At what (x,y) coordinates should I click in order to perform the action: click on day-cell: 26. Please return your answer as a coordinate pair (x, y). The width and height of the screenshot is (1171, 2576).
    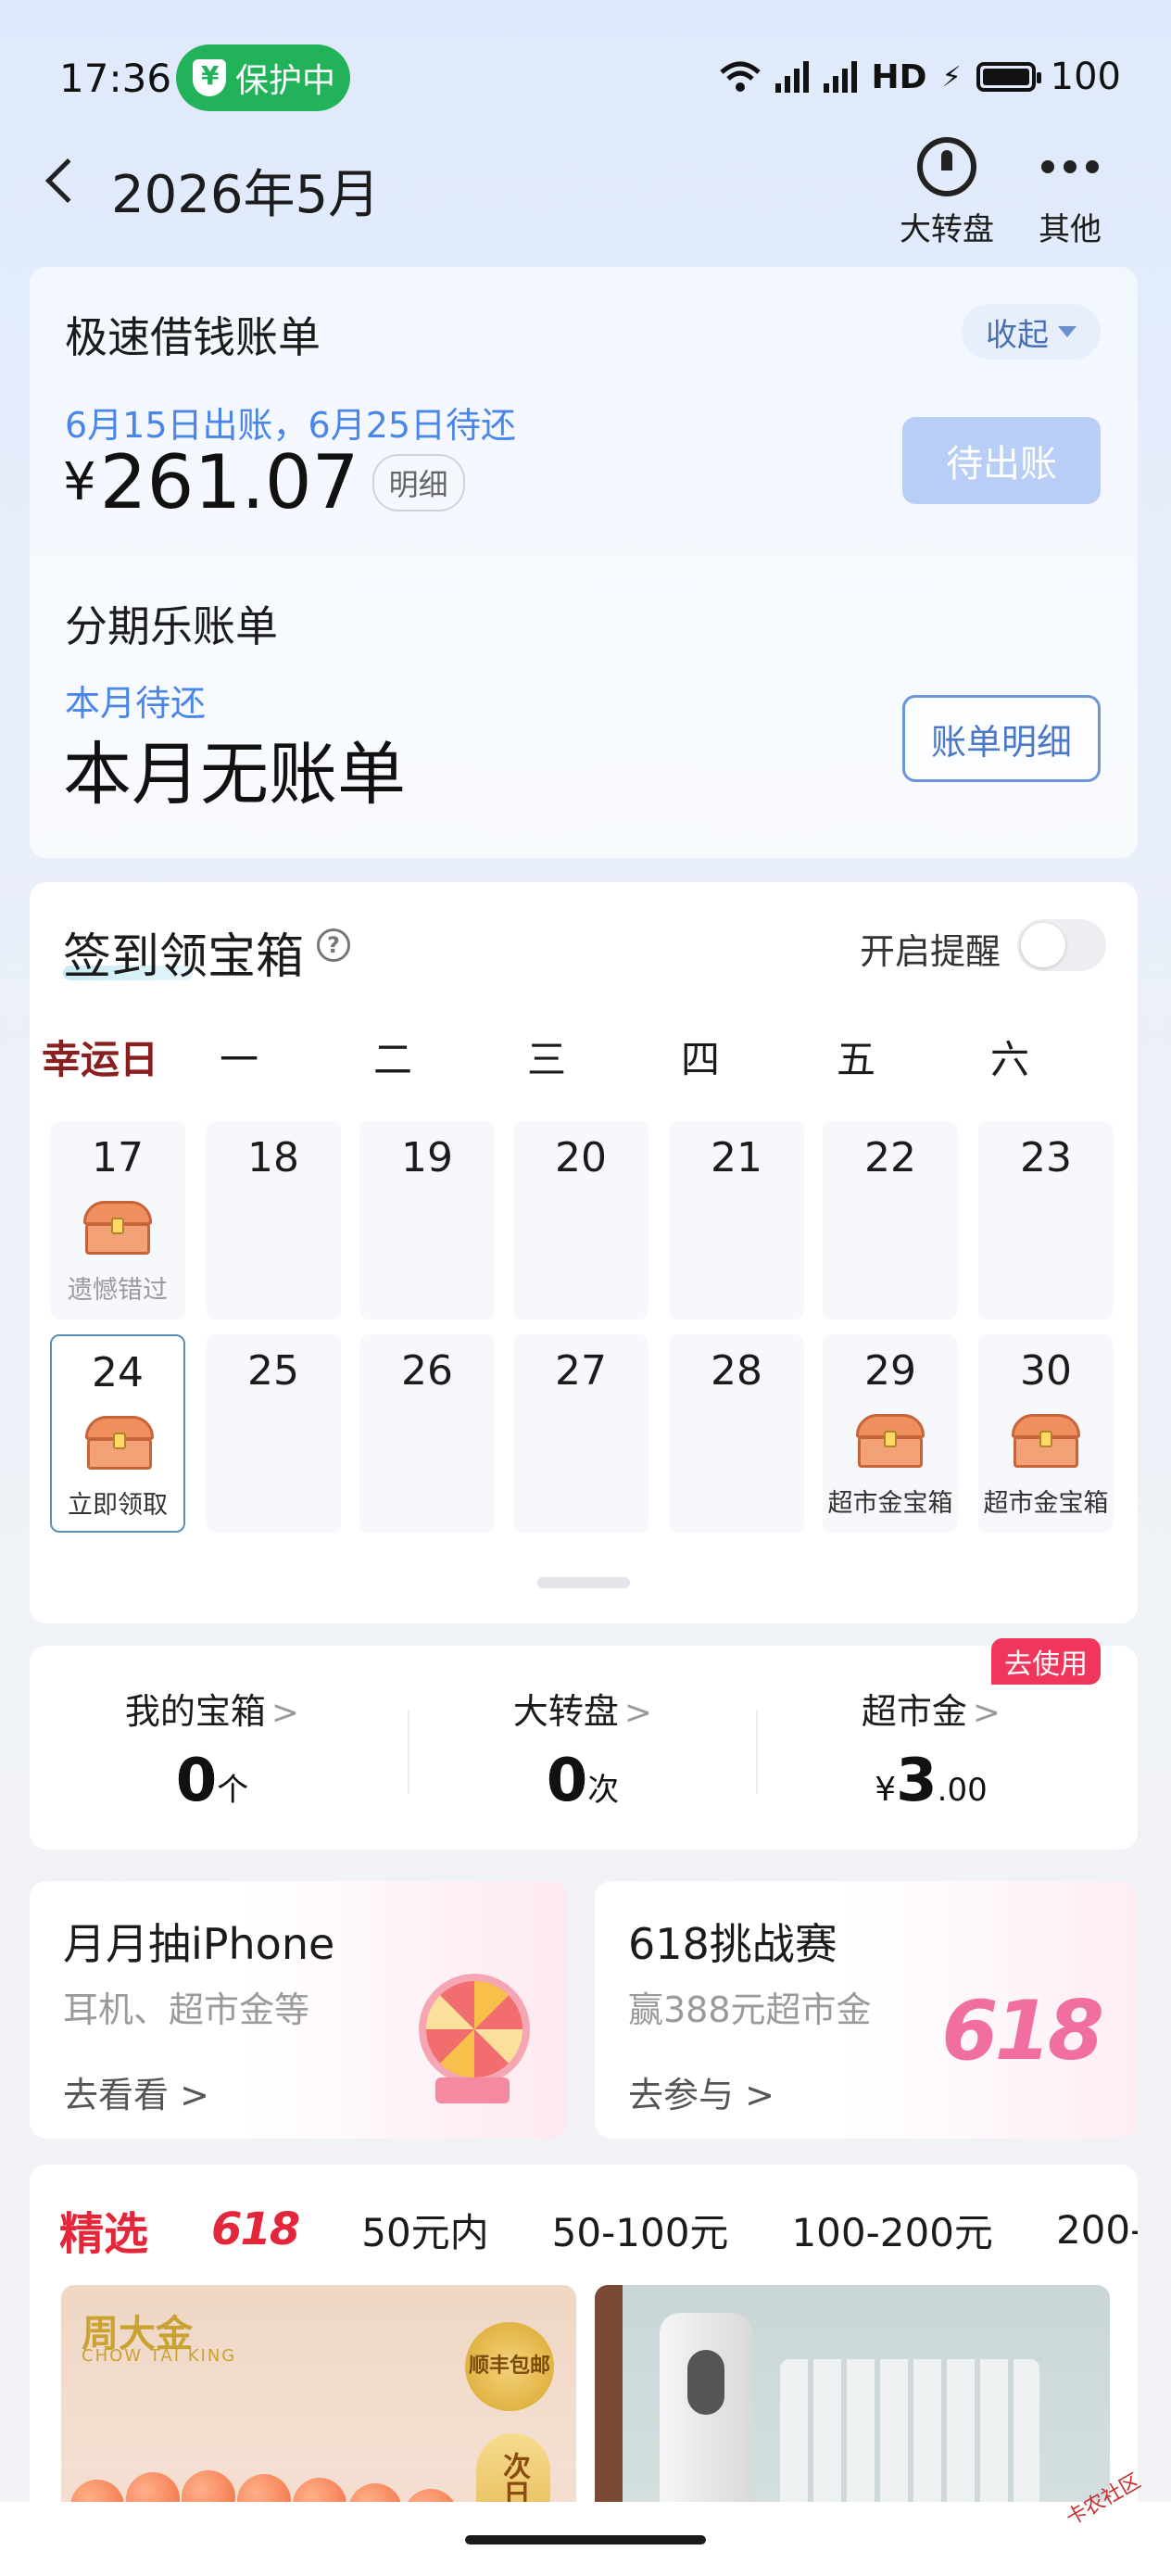
    Looking at the image, I should click on (427, 1433).